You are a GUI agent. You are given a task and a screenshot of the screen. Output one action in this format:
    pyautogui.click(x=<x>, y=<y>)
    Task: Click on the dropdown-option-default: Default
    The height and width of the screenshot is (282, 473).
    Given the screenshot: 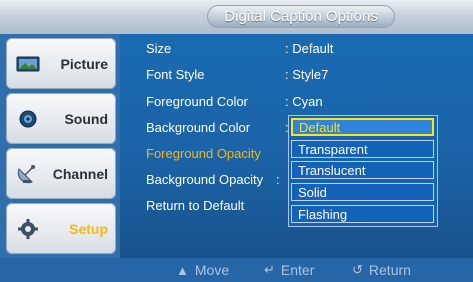 What is the action you would take?
    pyautogui.click(x=362, y=127)
    